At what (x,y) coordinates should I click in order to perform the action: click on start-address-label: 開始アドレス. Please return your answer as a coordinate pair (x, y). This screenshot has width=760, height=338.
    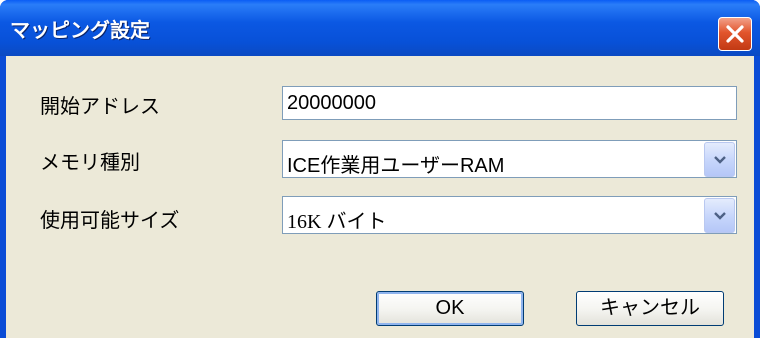
    Looking at the image, I should click on (100, 106).